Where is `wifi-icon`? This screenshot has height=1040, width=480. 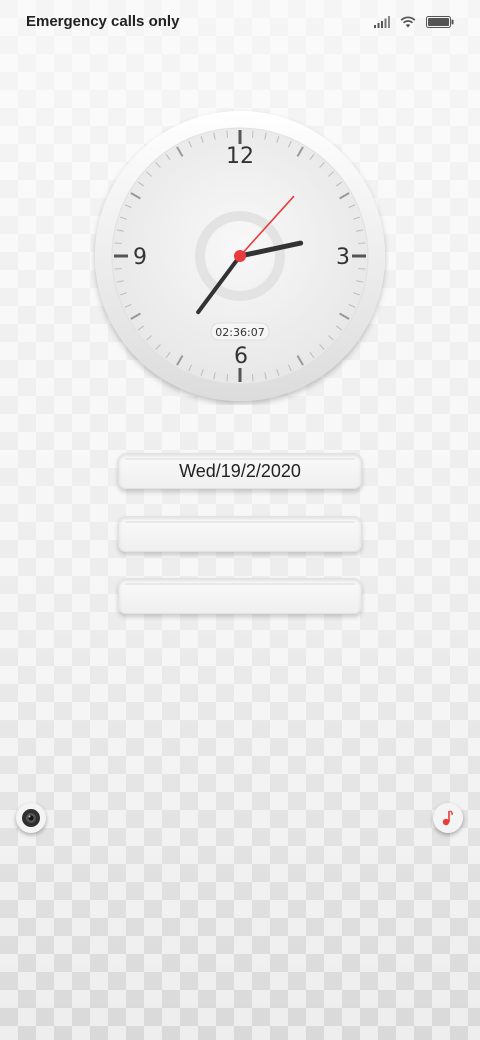 wifi-icon is located at coordinates (408, 22).